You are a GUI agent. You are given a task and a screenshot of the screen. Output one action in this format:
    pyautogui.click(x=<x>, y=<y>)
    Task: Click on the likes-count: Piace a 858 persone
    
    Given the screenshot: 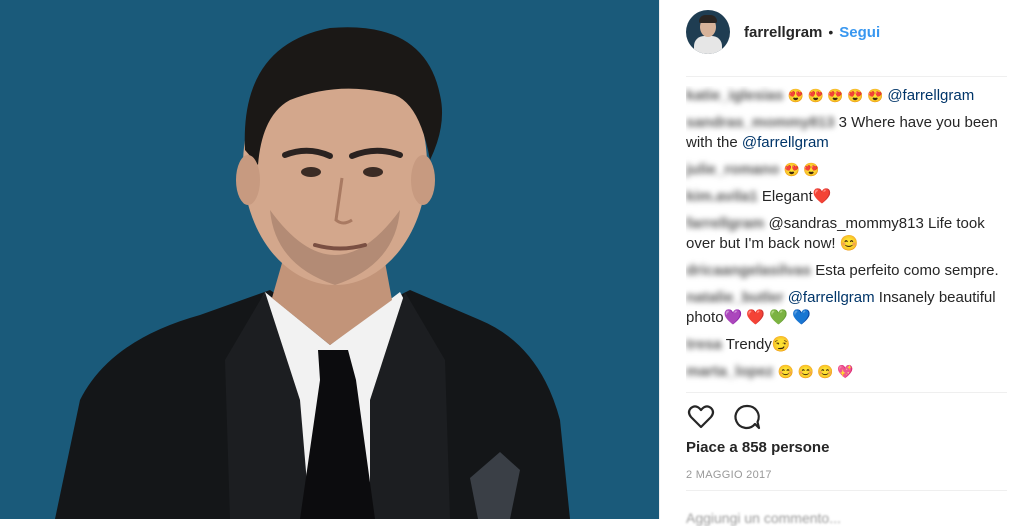 What is the action you would take?
    pyautogui.click(x=757, y=447)
    